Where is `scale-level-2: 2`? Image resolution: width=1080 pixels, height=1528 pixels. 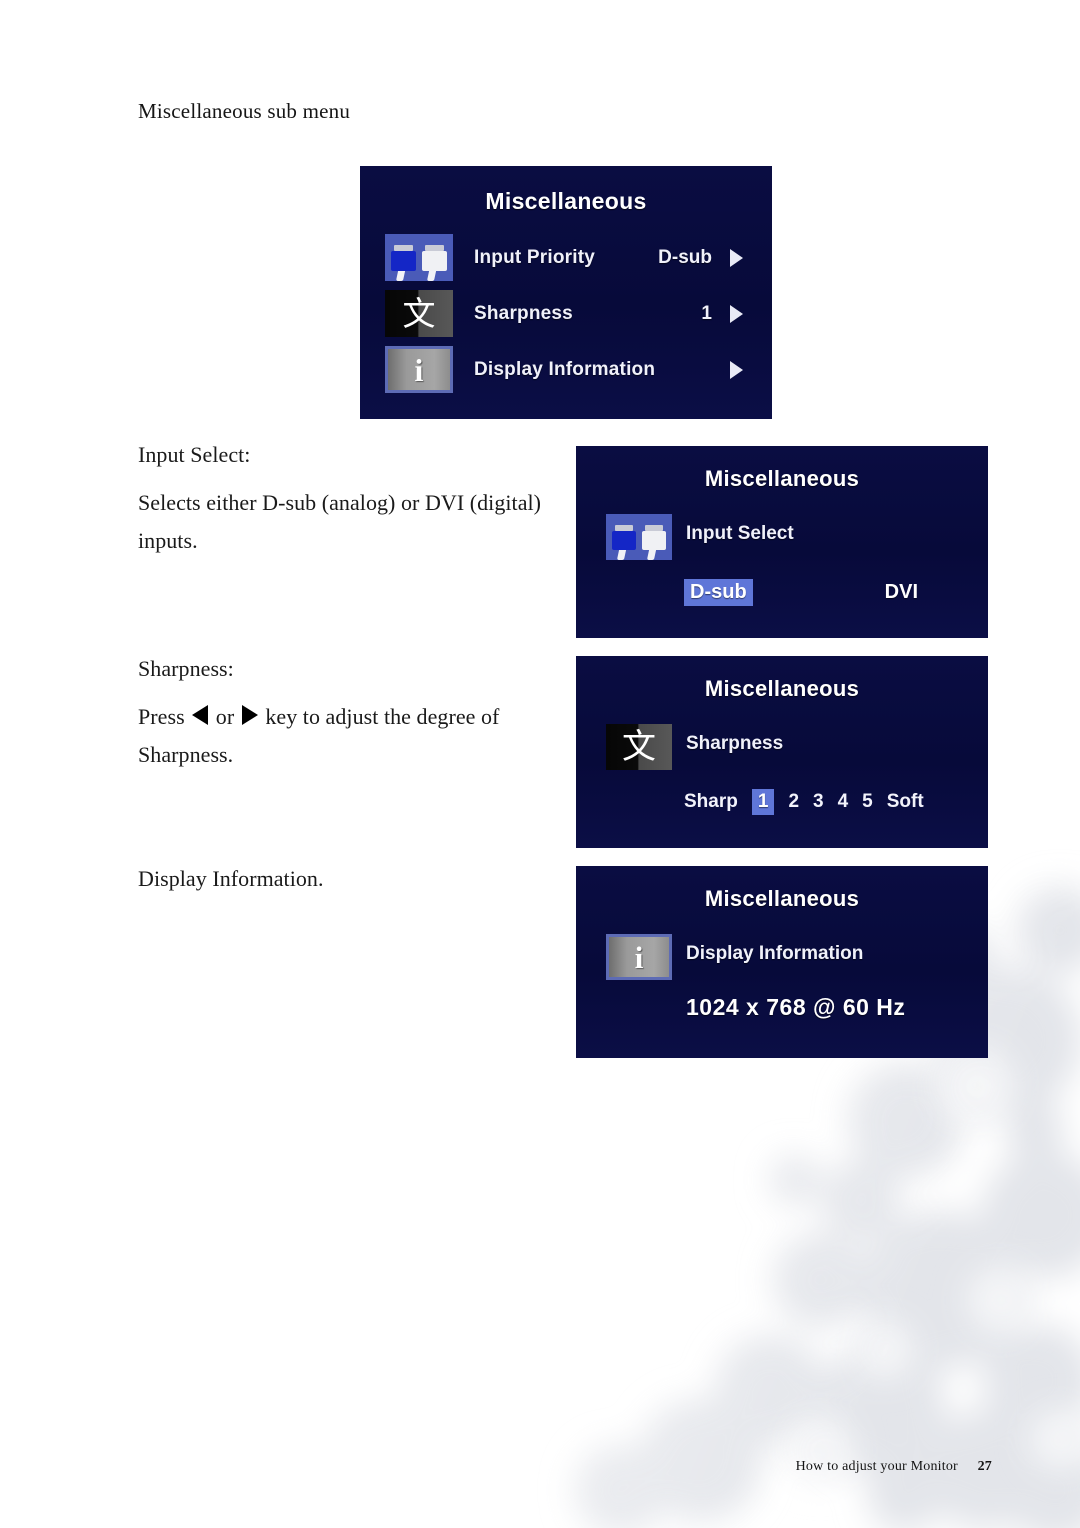
scale-level-2: 2 is located at coordinates (793, 802).